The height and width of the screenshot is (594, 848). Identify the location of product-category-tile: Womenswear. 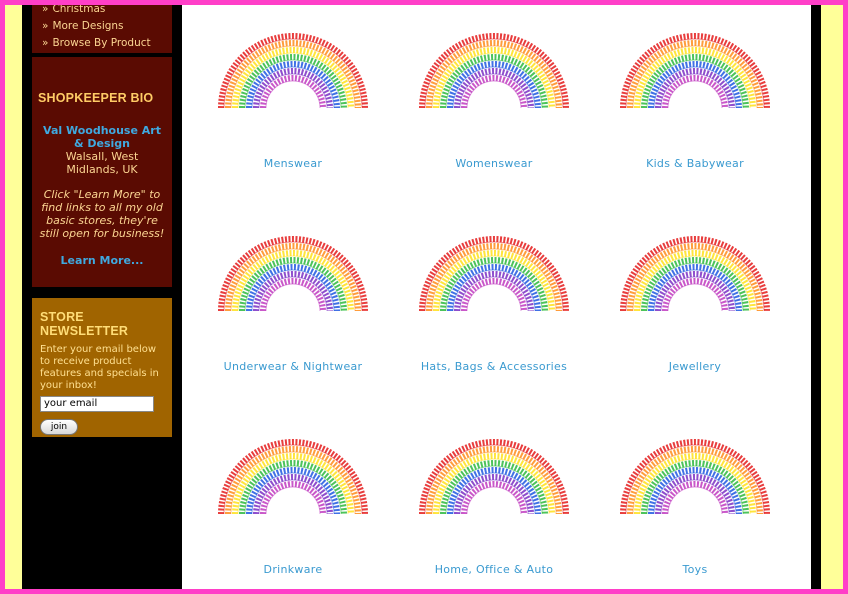
(494, 110).